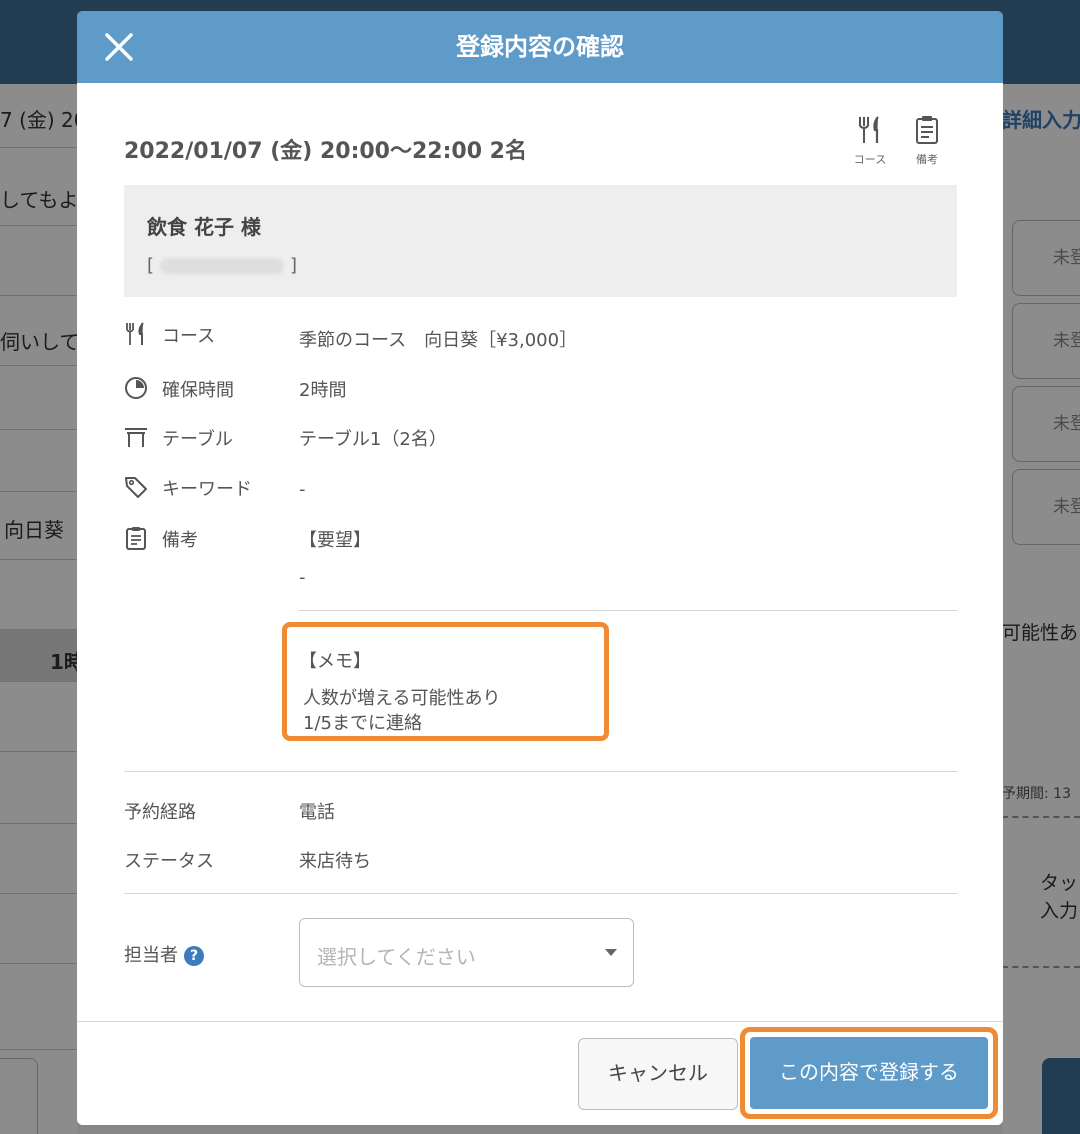 This screenshot has height=1134, width=1080. Describe the element at coordinates (302, 489) in the screenshot. I see `keyword-value: -` at that location.